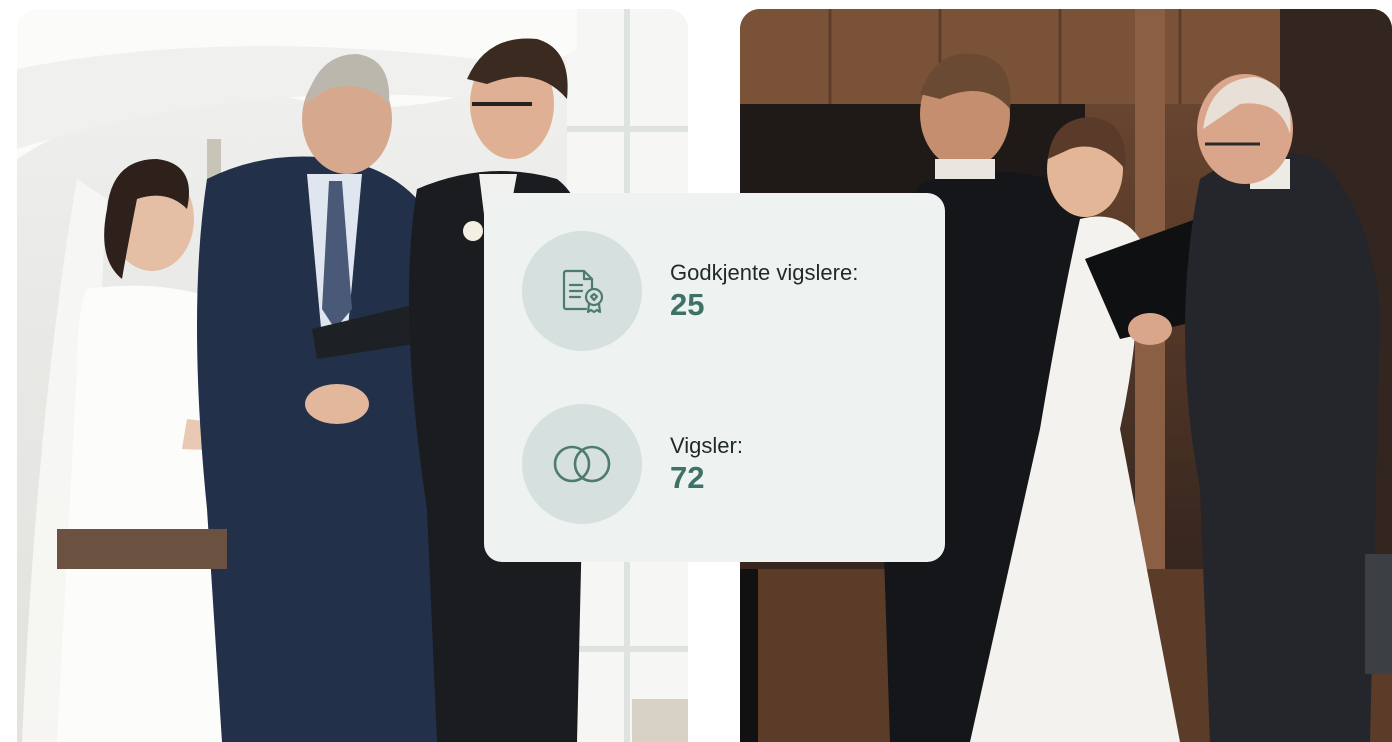 This screenshot has width=1392, height=742. I want to click on stat-label: Vigsler:, so click(706, 445).